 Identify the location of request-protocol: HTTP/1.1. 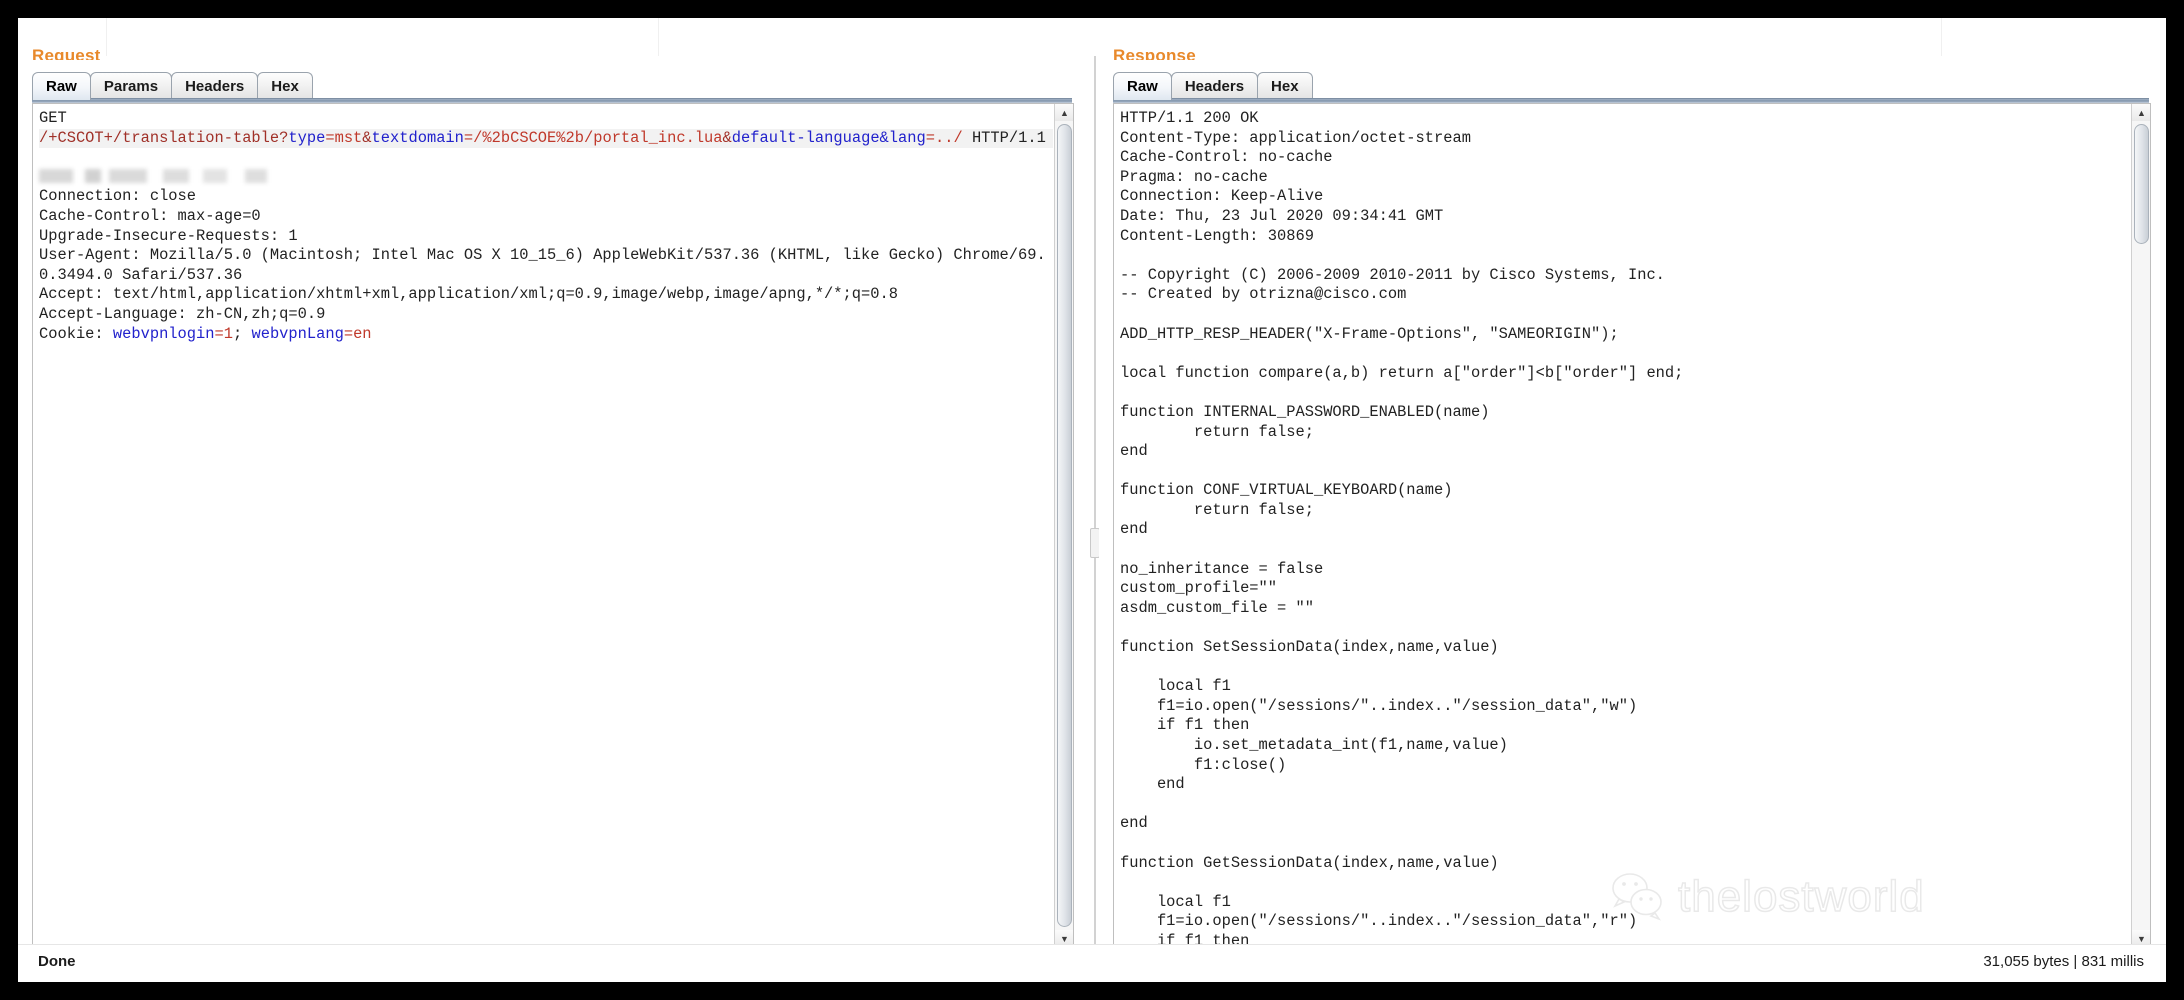
(1004, 137).